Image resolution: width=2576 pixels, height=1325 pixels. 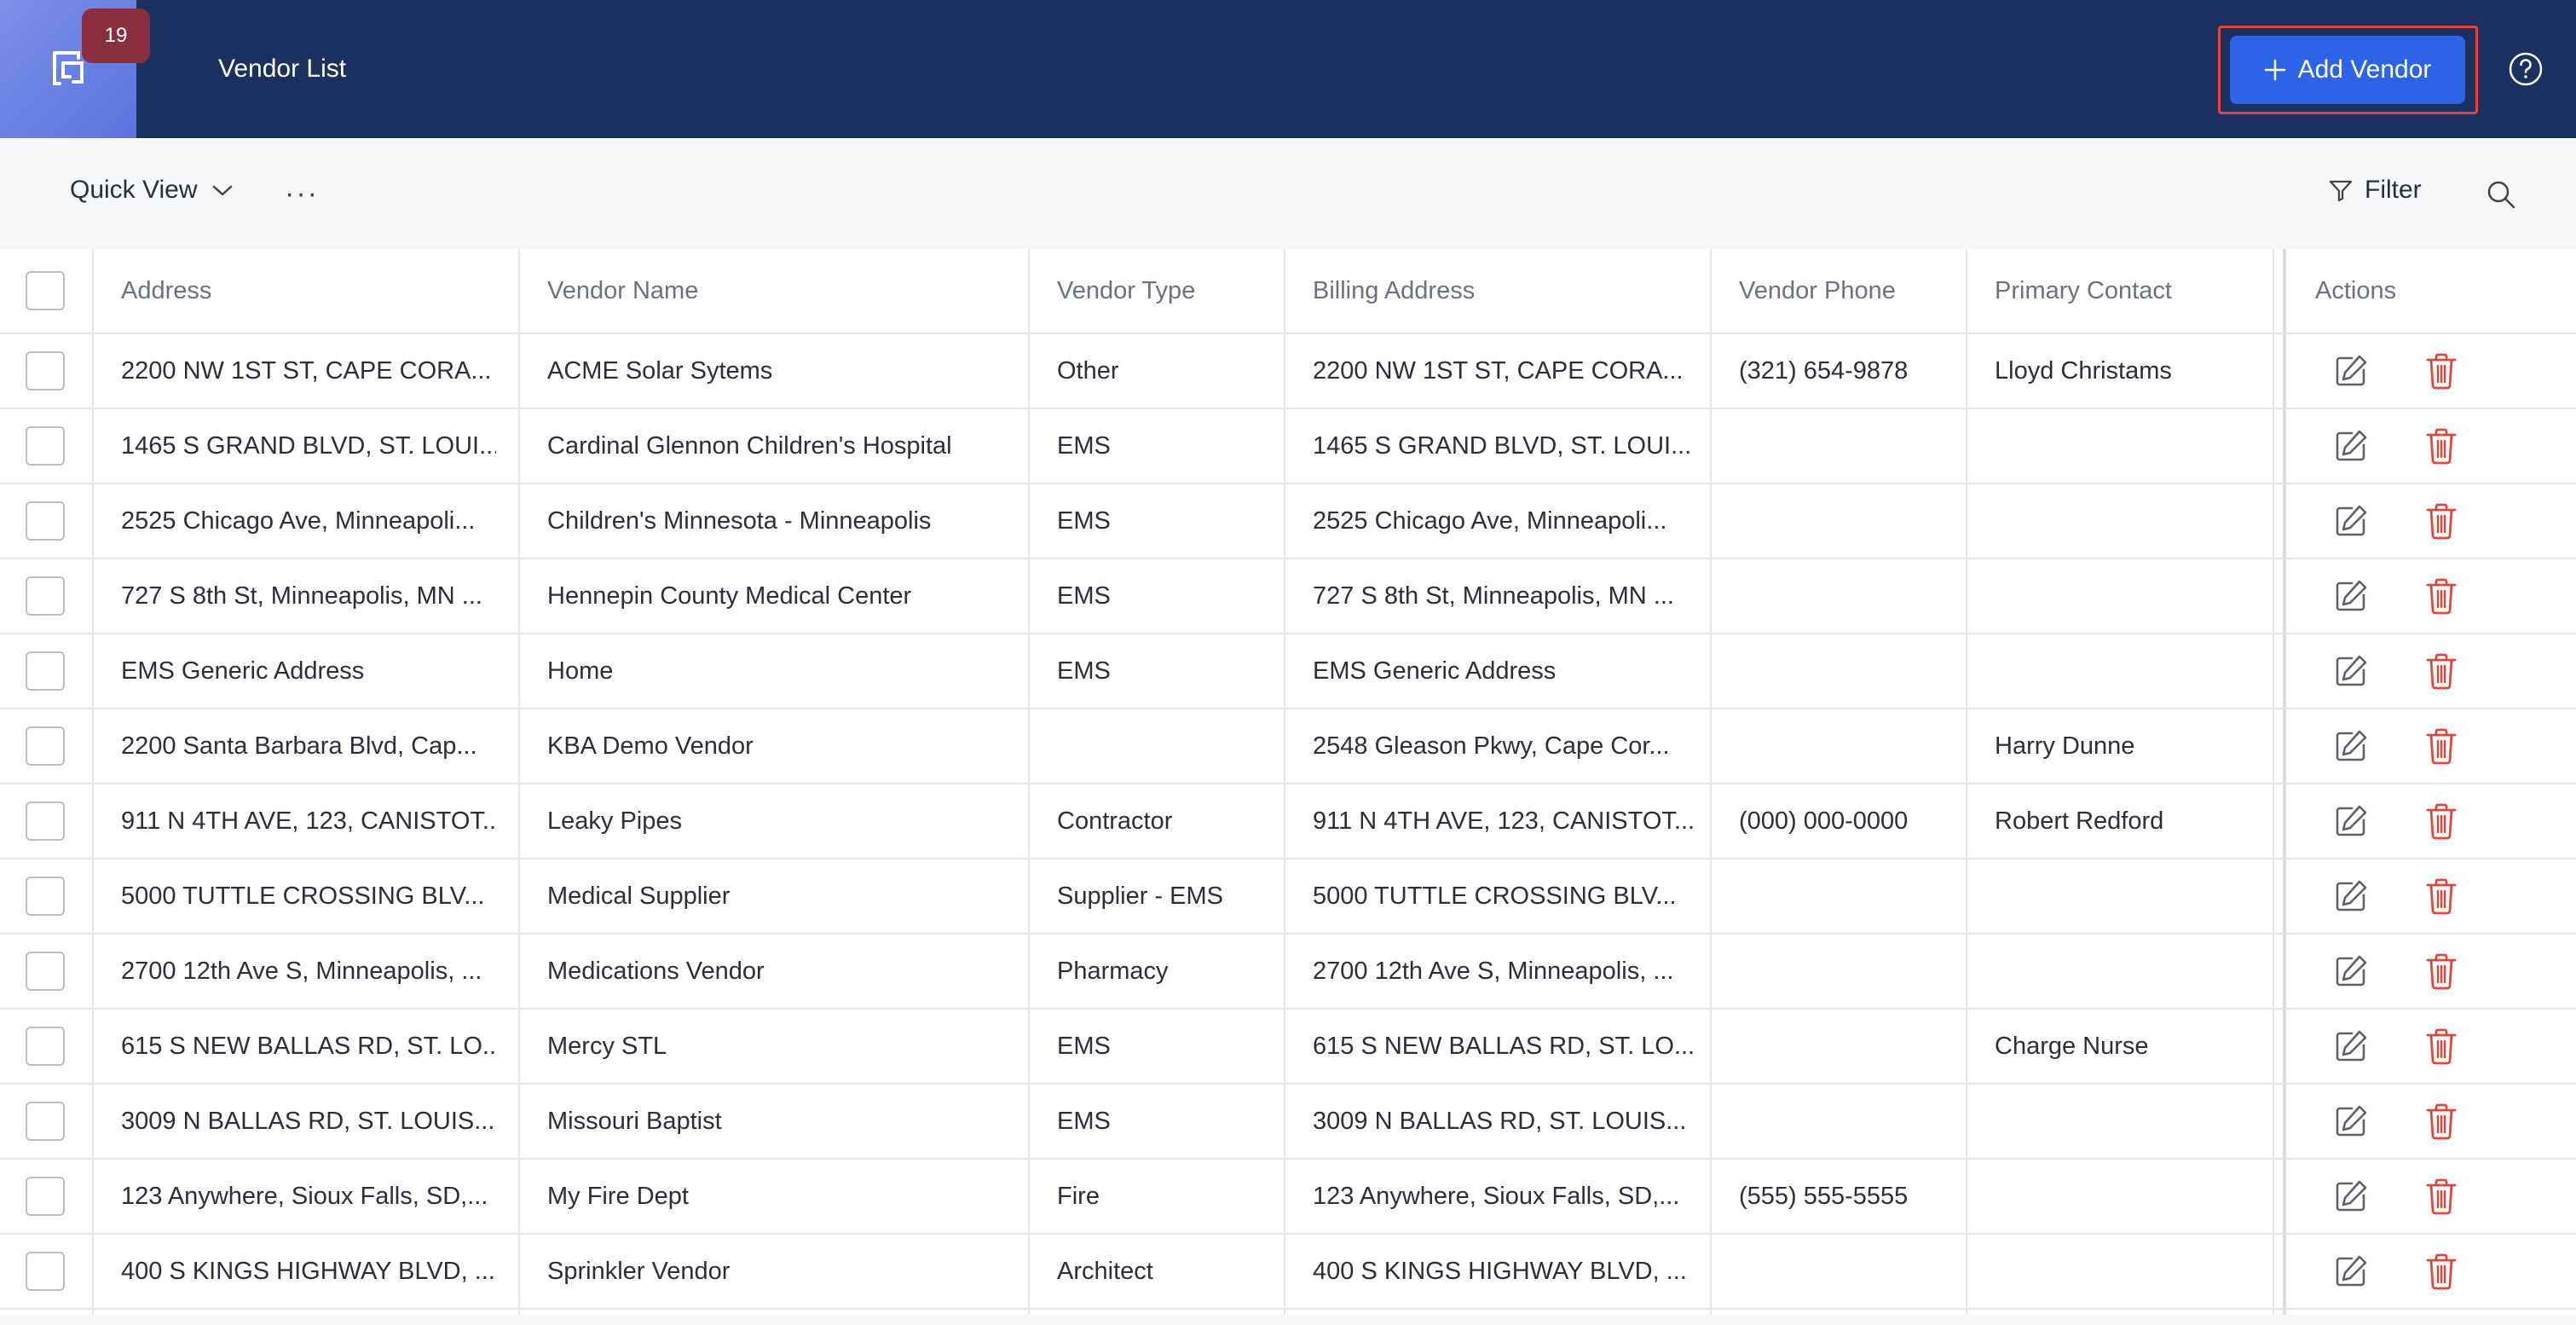 What do you see at coordinates (116, 36) in the screenshot?
I see `notification-badge: 19` at bounding box center [116, 36].